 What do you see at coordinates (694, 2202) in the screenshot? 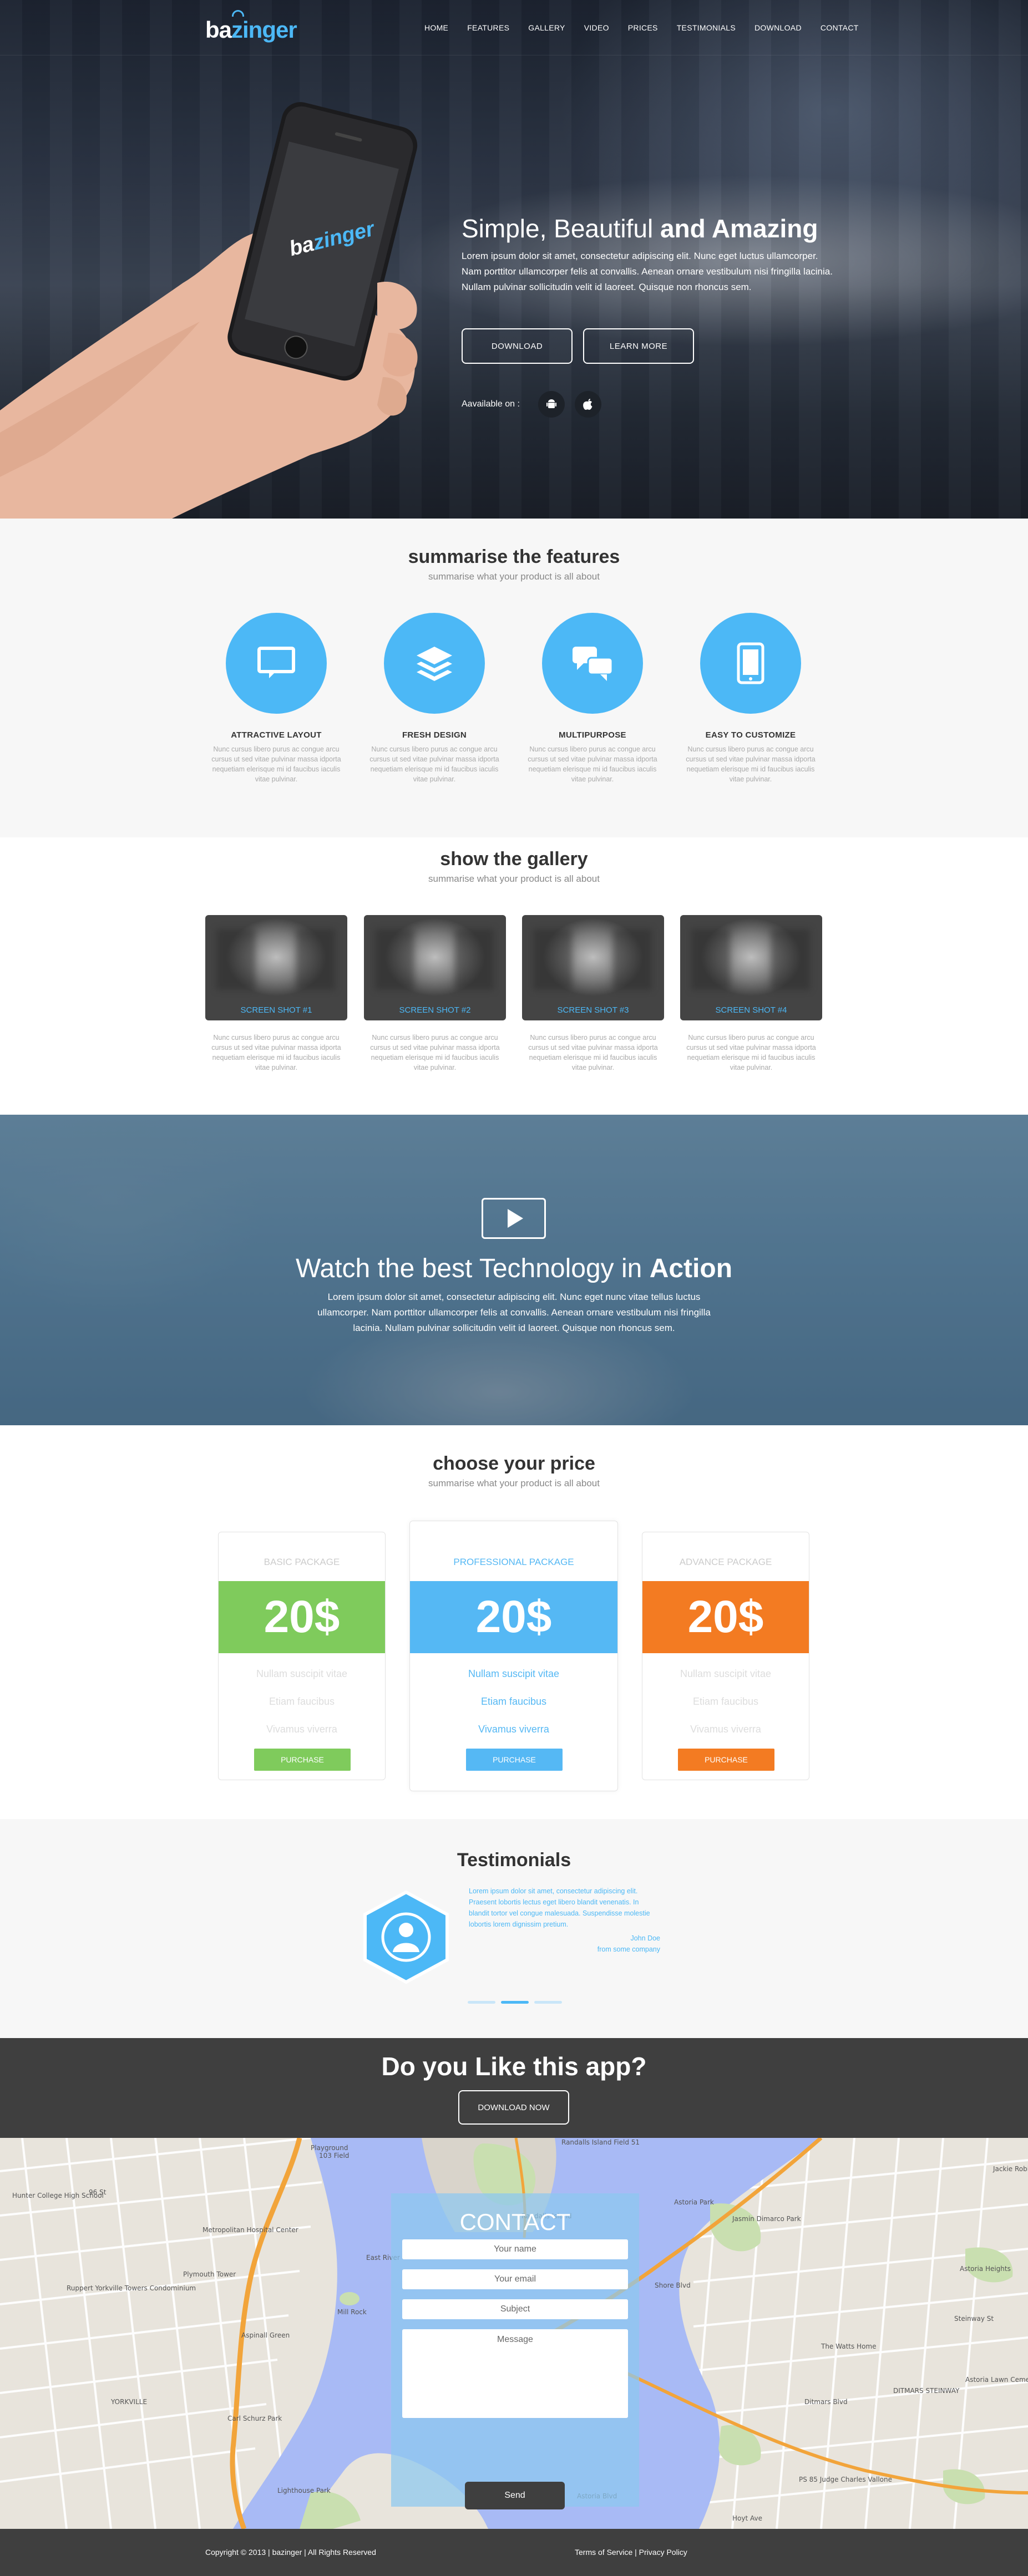
I see `map-label: Astoria Park` at bounding box center [694, 2202].